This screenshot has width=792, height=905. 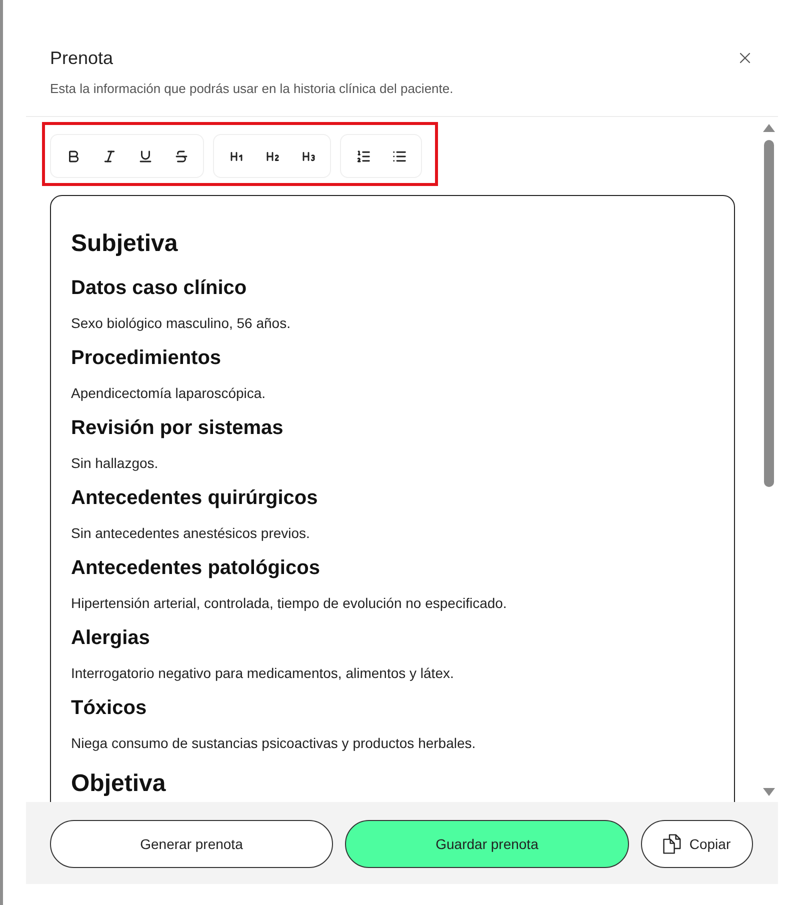 I want to click on subsection-heading: Tóxicos, so click(x=109, y=708).